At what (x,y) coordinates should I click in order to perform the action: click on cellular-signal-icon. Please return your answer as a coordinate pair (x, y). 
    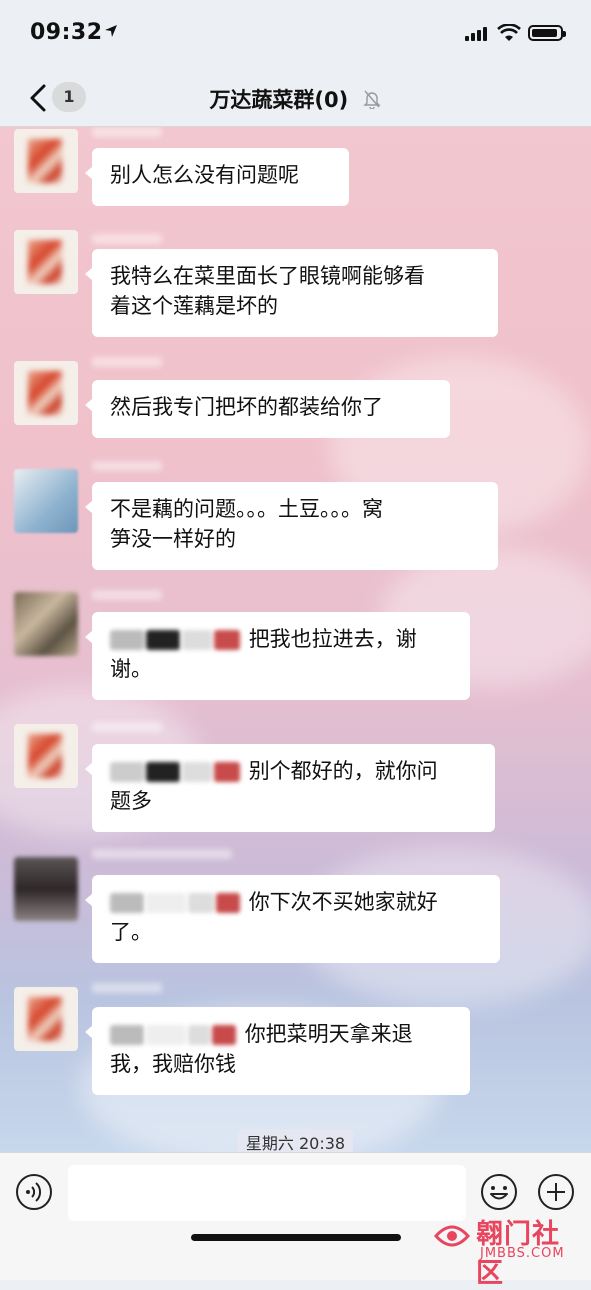
    Looking at the image, I should click on (476, 34).